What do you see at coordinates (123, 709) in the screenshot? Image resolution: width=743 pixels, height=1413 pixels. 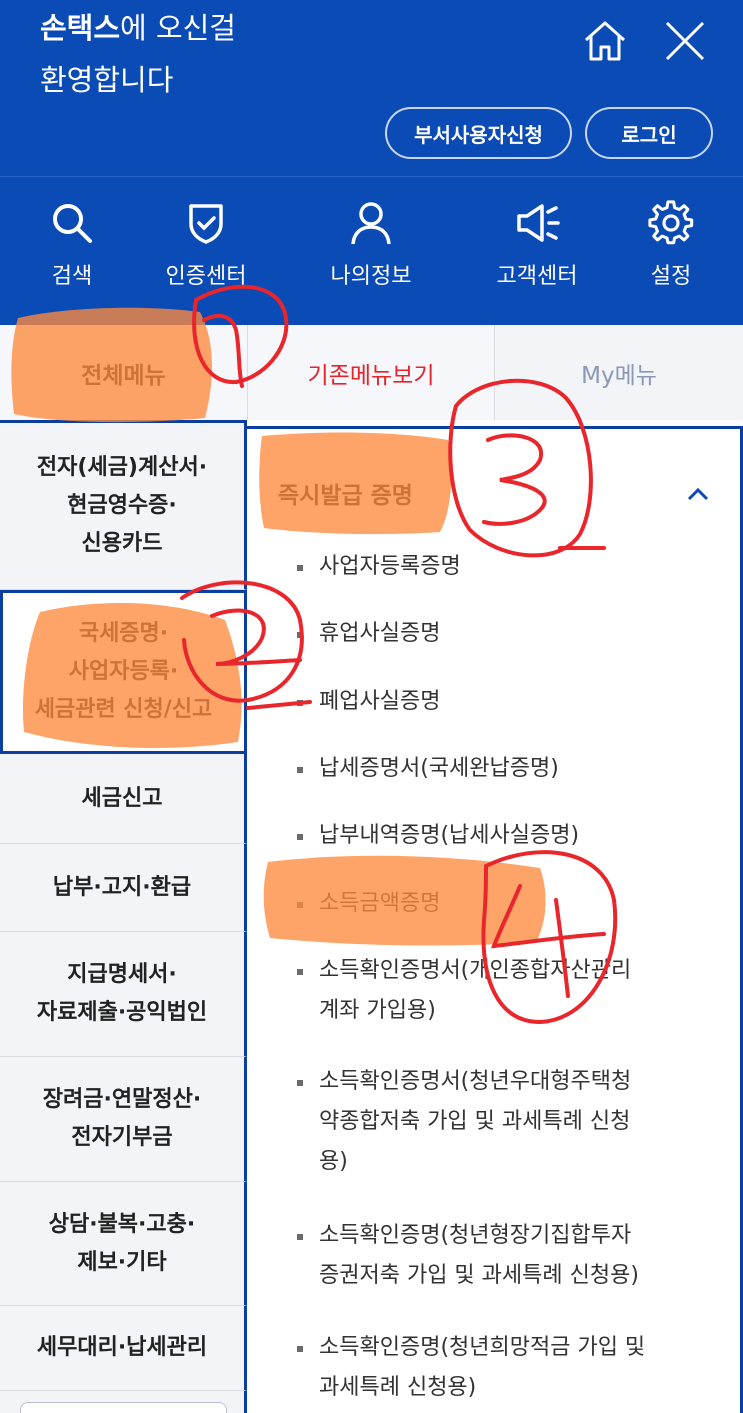 I see `category-line: 세금관련 신청/신고` at bounding box center [123, 709].